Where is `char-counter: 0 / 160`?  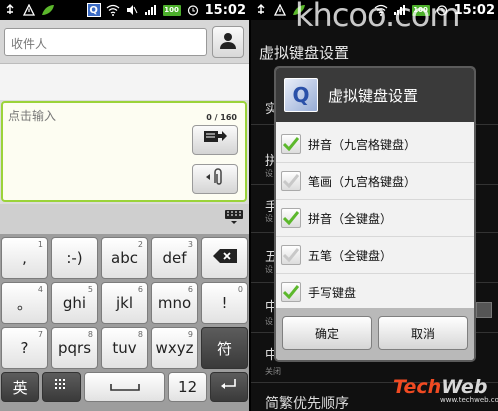 char-counter: 0 / 160 is located at coordinates (221, 117).